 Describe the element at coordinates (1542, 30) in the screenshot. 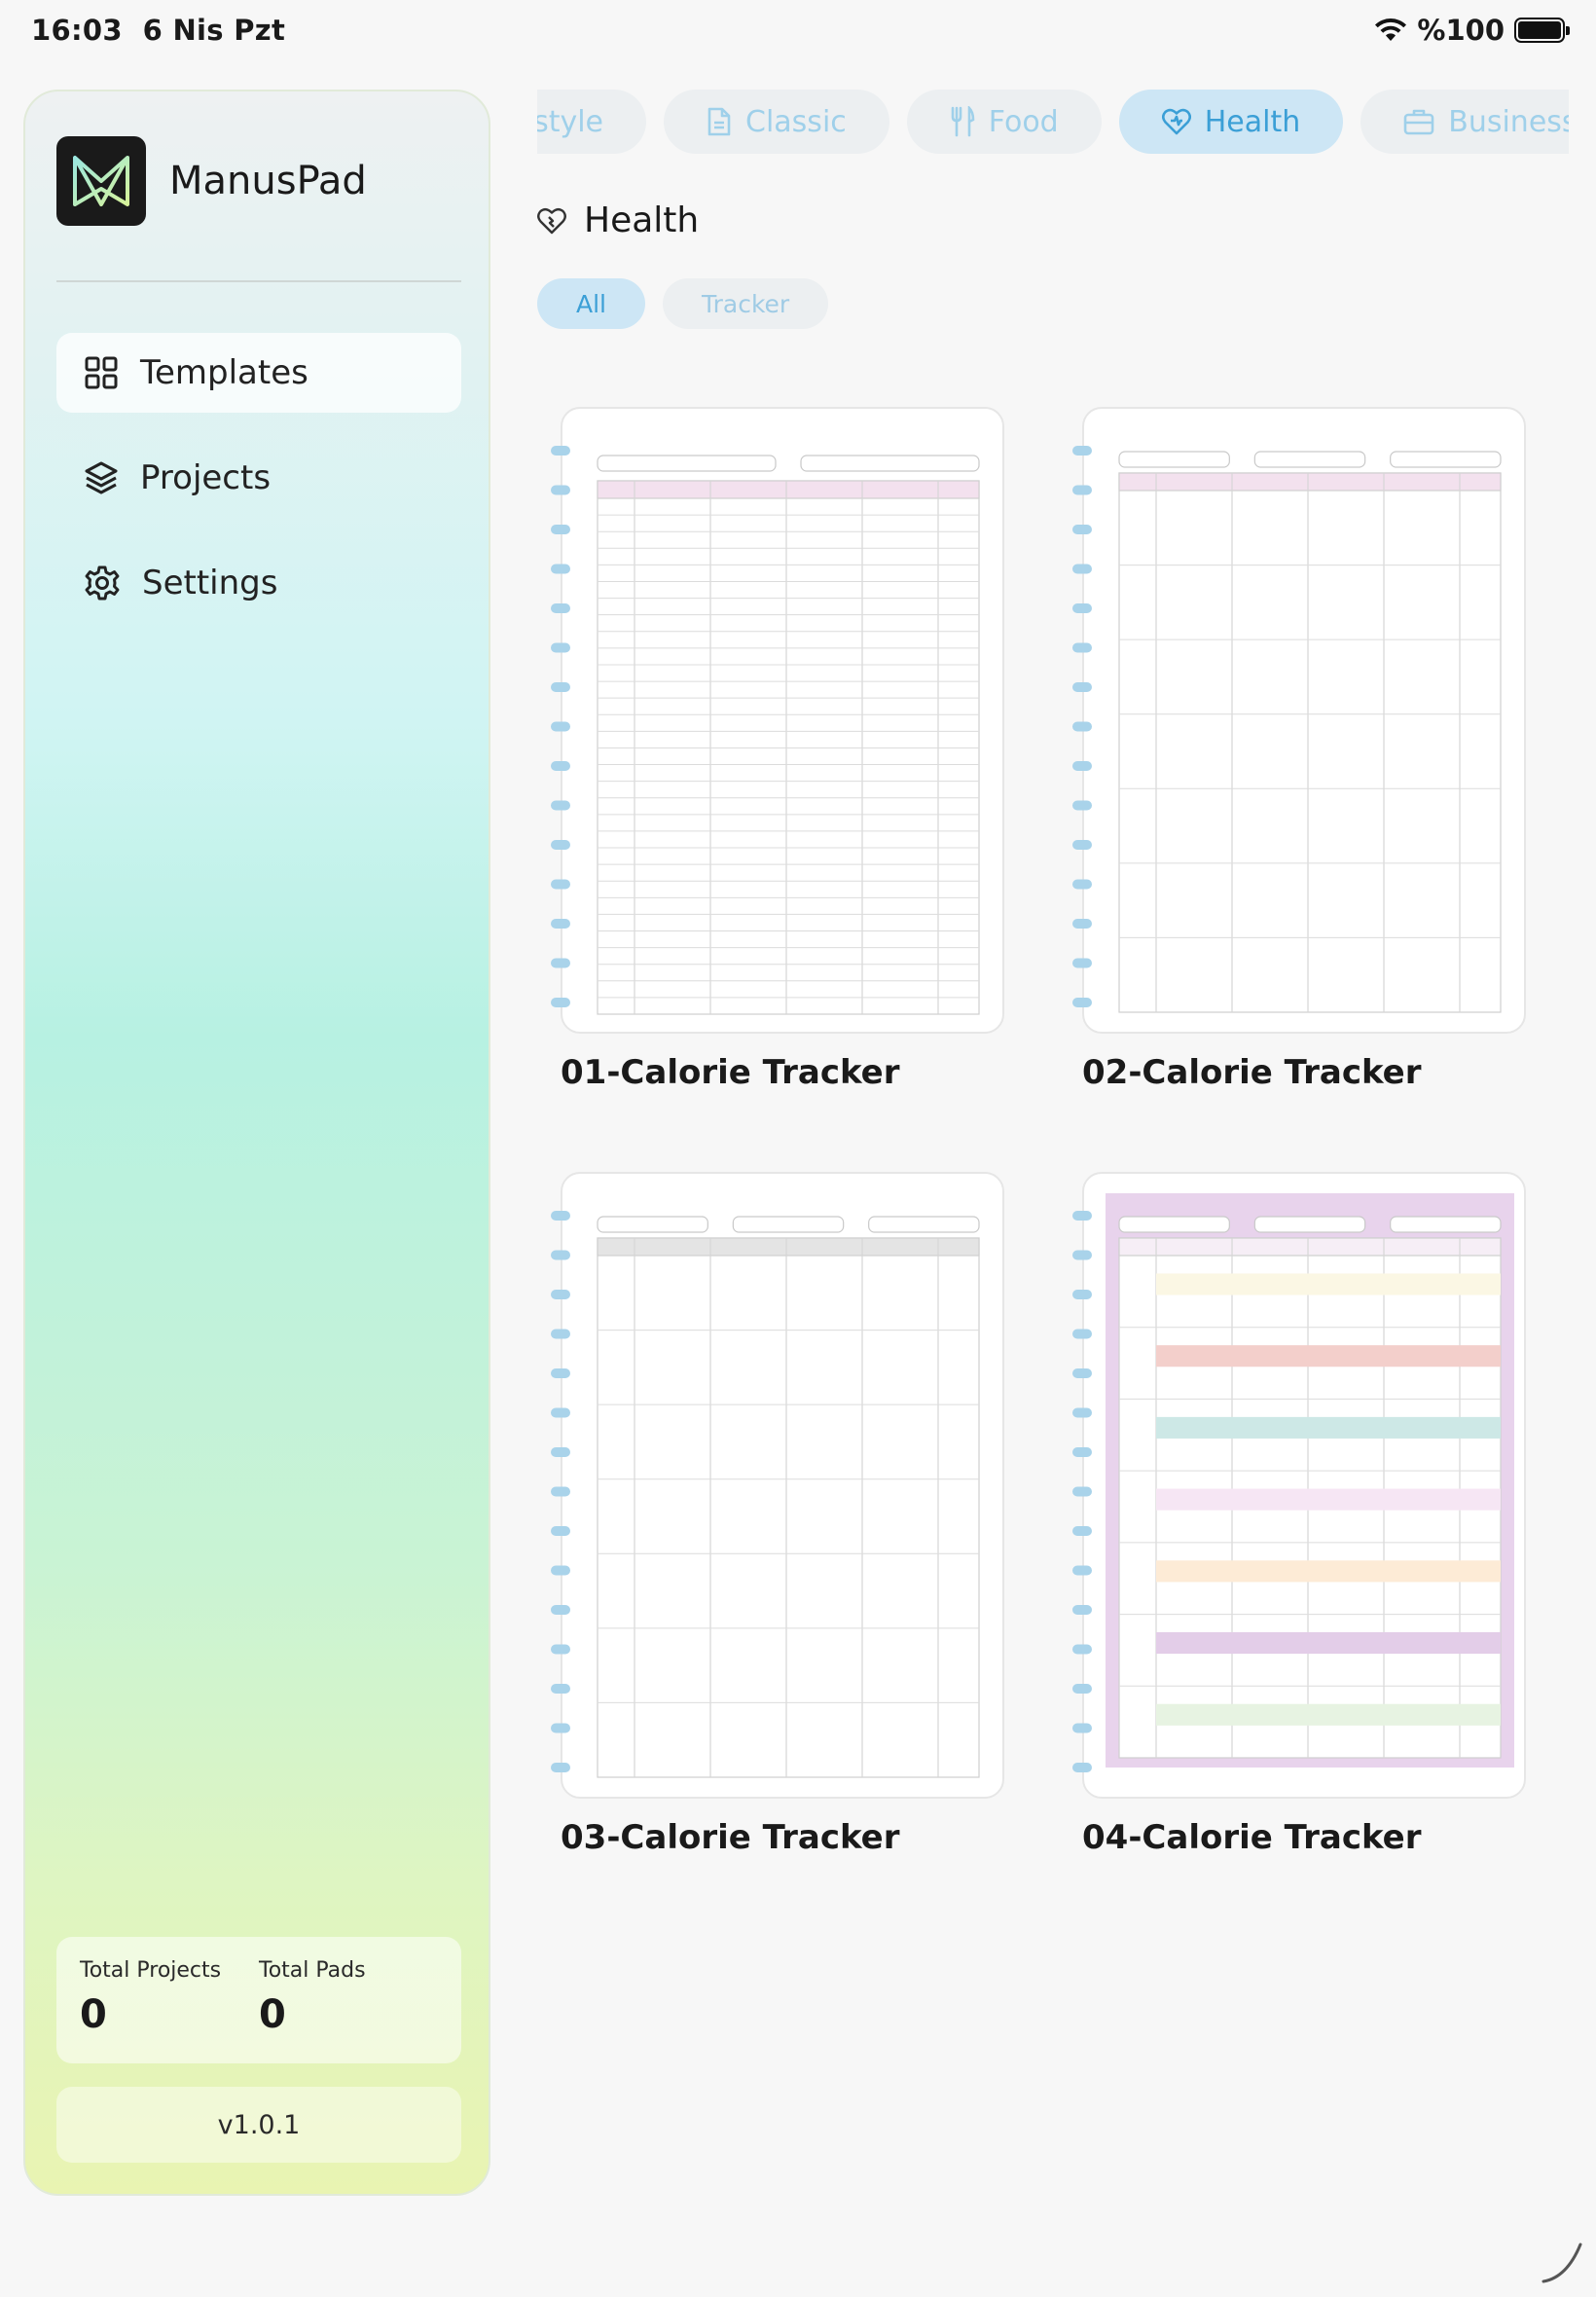

I see `battery-icon` at that location.